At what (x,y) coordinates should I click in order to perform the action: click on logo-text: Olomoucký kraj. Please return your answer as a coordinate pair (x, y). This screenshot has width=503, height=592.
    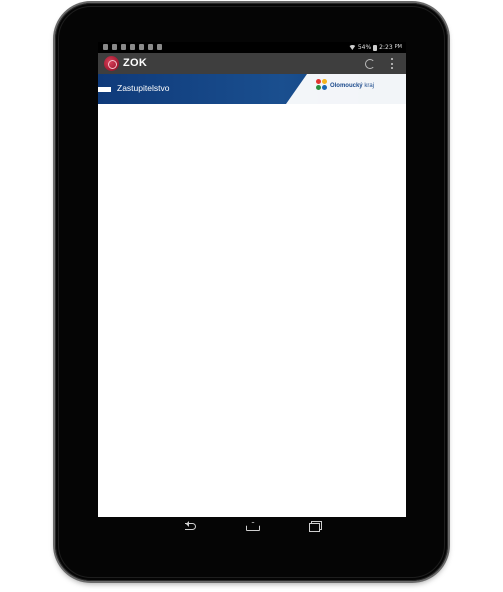
    Looking at the image, I should click on (352, 86).